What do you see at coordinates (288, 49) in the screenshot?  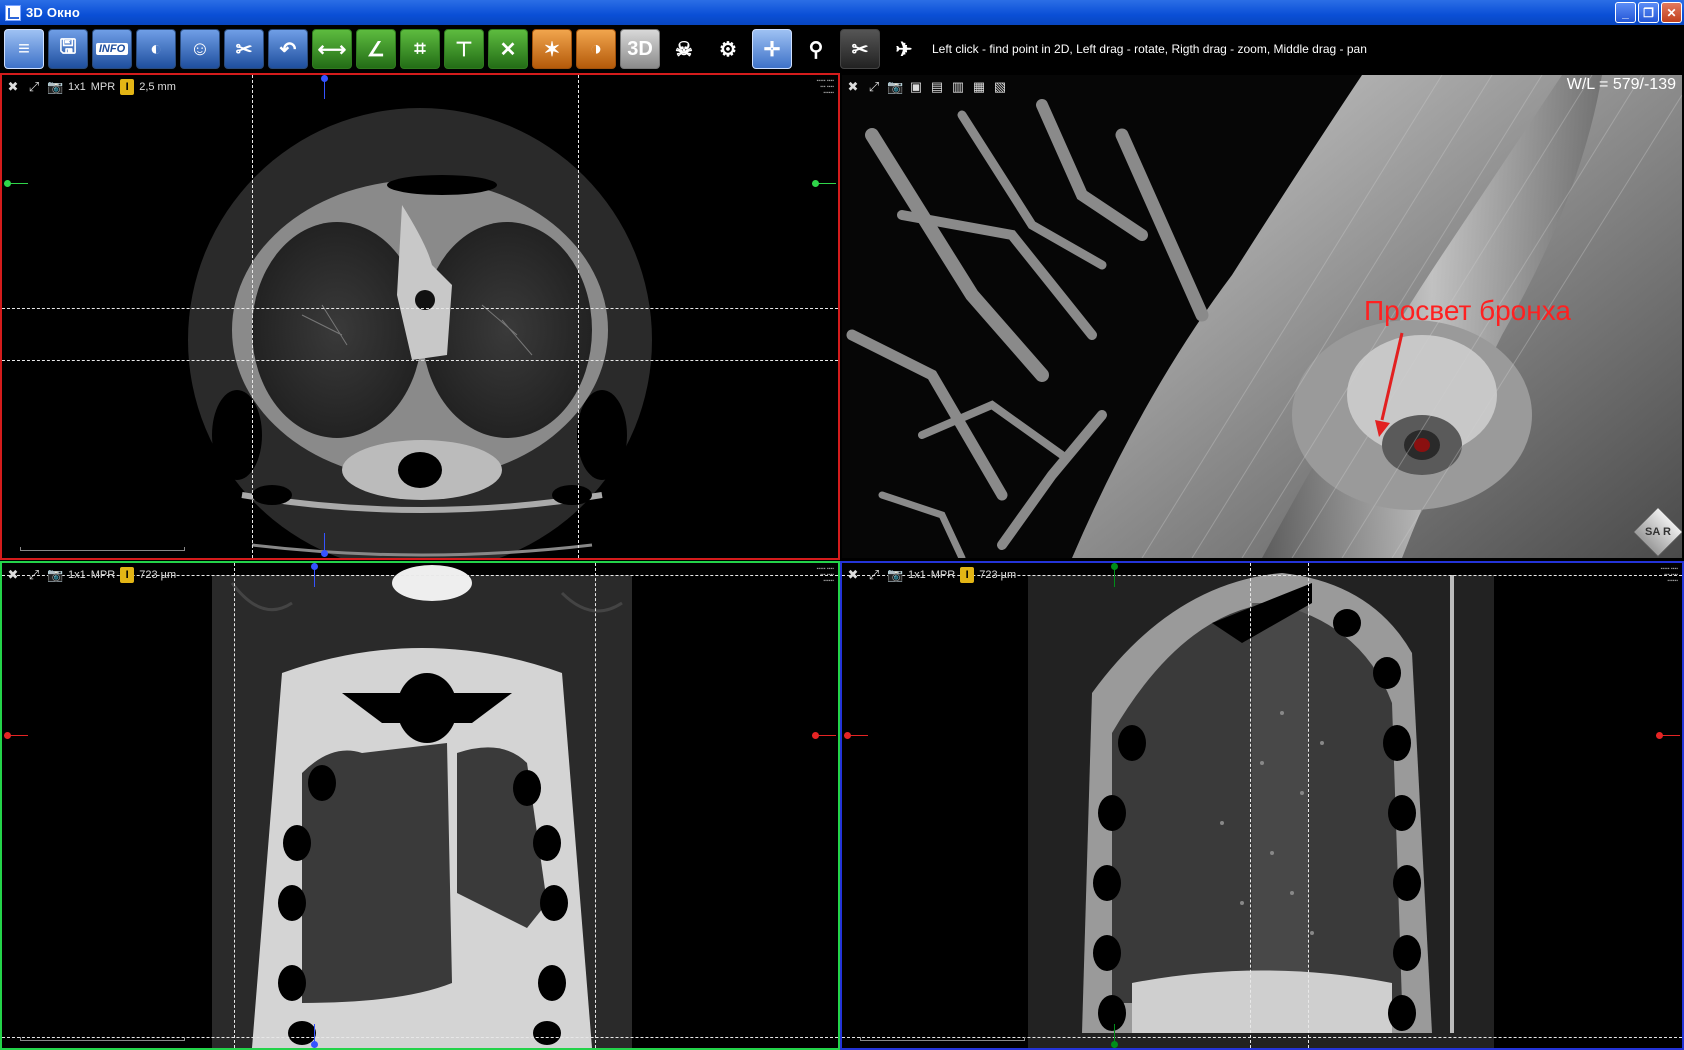 I see `undo-button: ↶` at bounding box center [288, 49].